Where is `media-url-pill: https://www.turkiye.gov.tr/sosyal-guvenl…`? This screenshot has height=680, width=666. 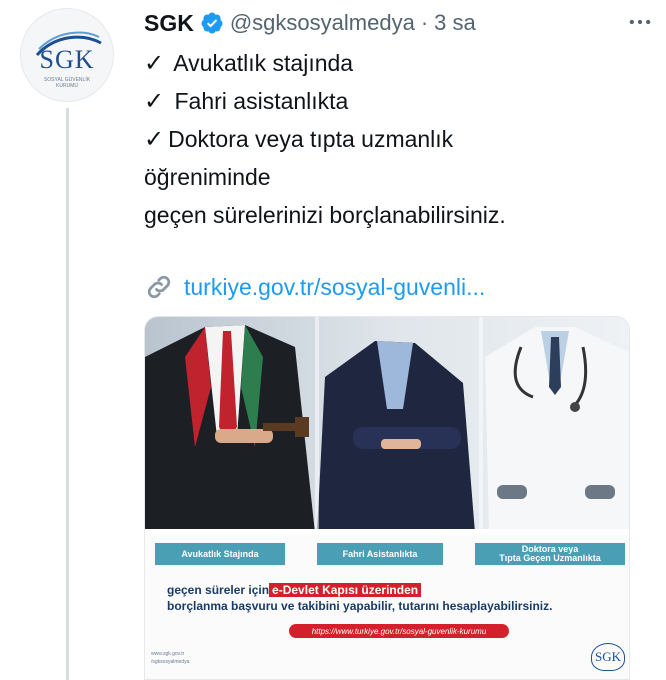
media-url-pill: https://www.turkiye.gov.tr/sosyal-guvenl… is located at coordinates (399, 631).